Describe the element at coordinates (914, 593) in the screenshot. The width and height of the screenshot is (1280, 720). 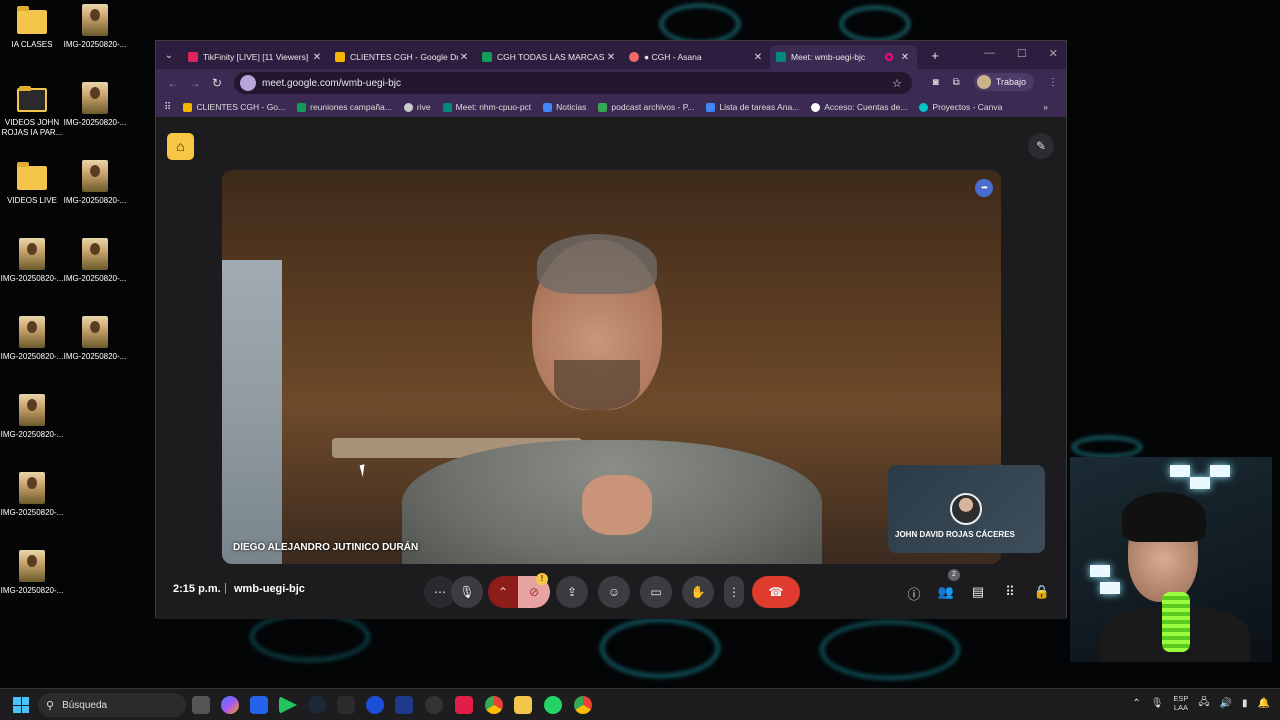
I see `meeting-info-icon: ⓘ` at that location.